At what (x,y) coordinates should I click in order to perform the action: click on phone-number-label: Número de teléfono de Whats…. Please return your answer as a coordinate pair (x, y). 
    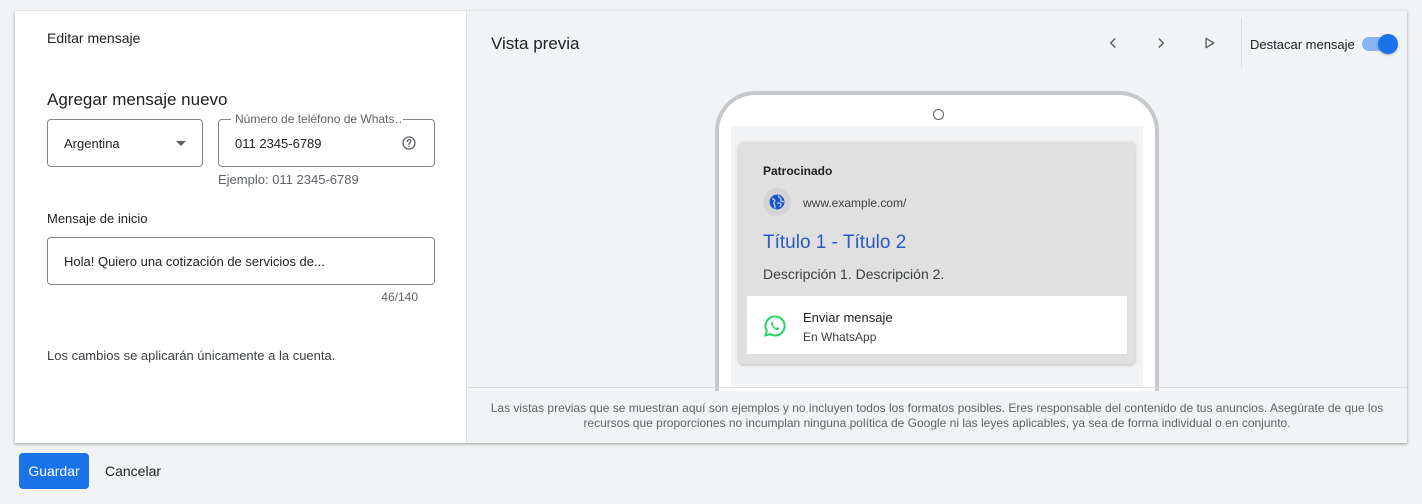
    Looking at the image, I should click on (317, 119).